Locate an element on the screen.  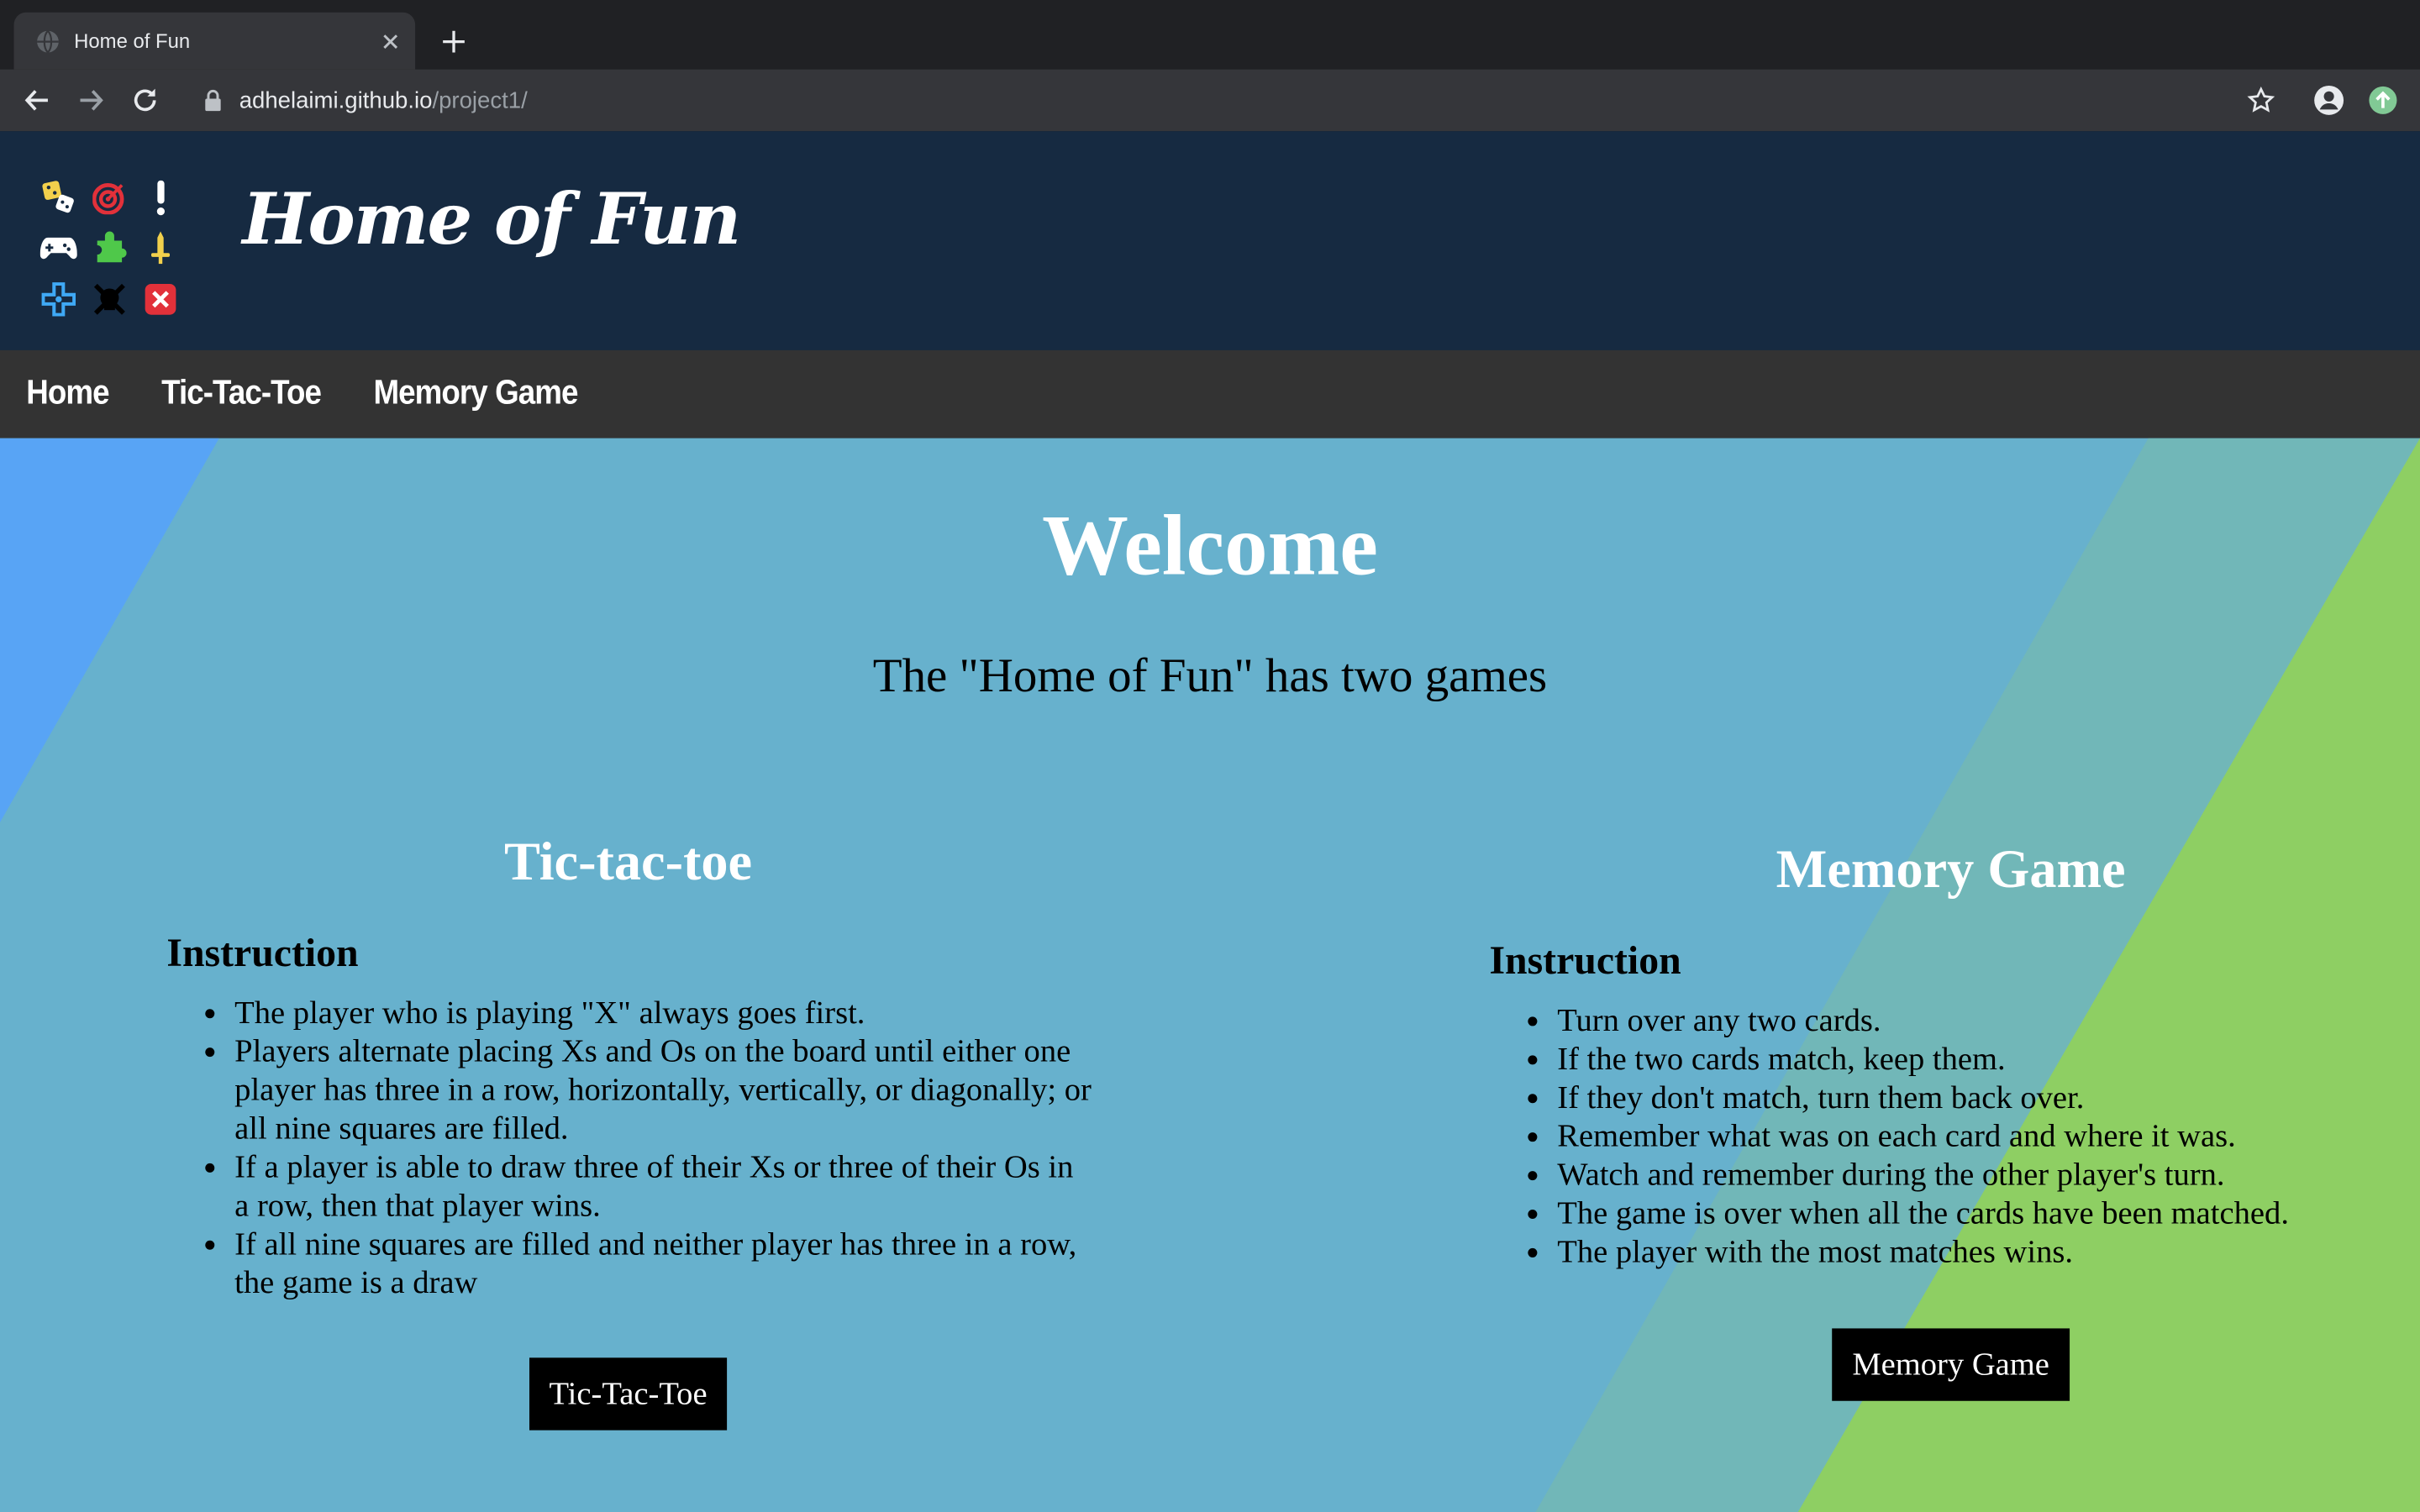
url-text: adhelaimi.github.io/project1/ is located at coordinates (383, 100).